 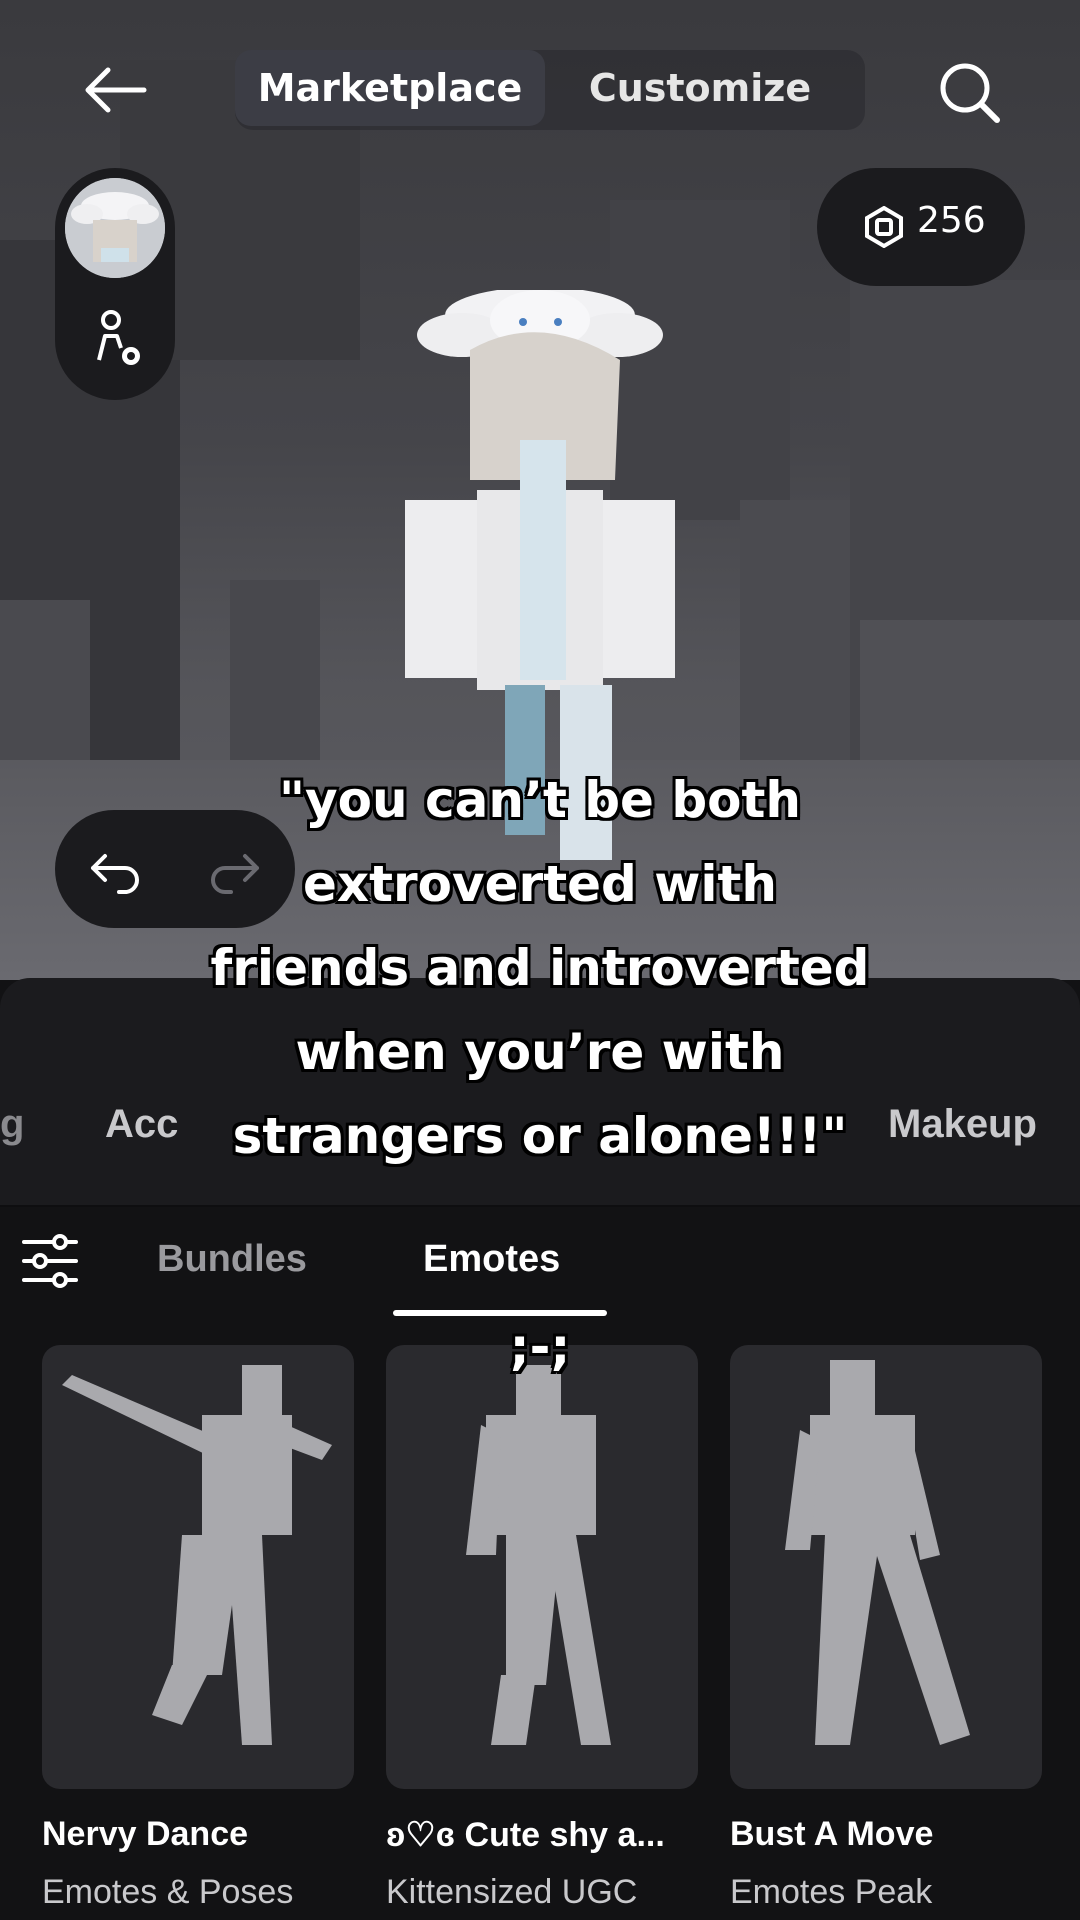 What do you see at coordinates (895, 1892) in the screenshot?
I see `item-creator: Emotes Peak` at bounding box center [895, 1892].